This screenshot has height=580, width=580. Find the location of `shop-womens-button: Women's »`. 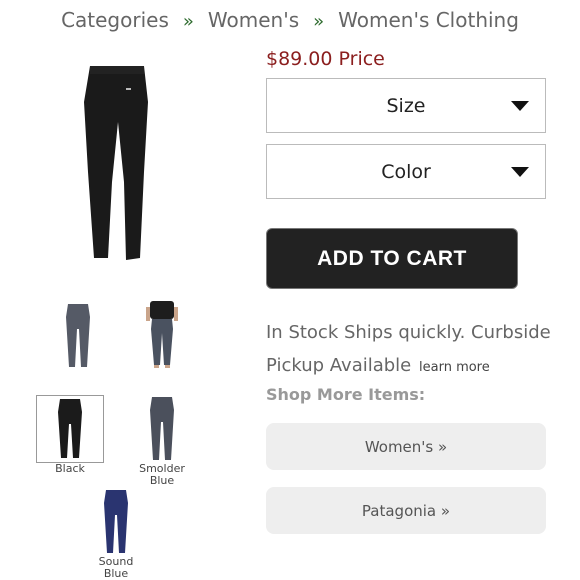

shop-womens-button: Women's » is located at coordinates (406, 446).